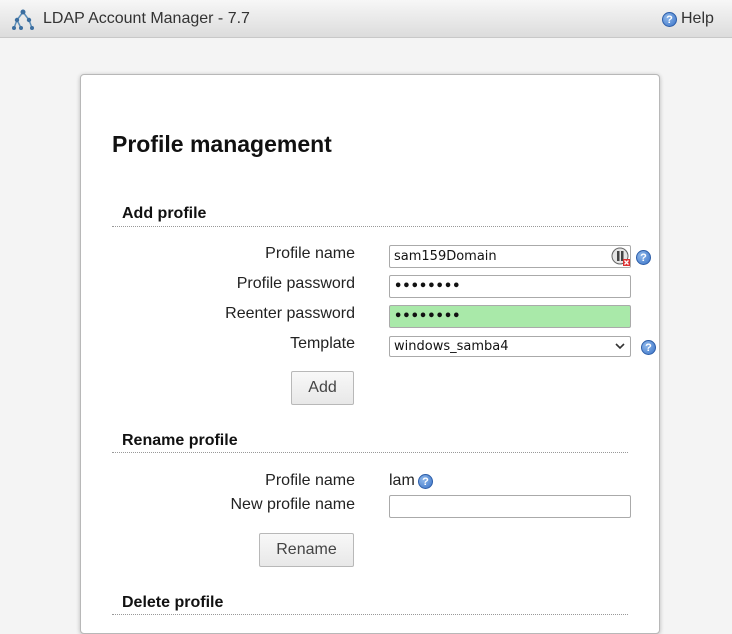 The image size is (732, 634). What do you see at coordinates (222, 144) in the screenshot?
I see `page-title: Profile management` at bounding box center [222, 144].